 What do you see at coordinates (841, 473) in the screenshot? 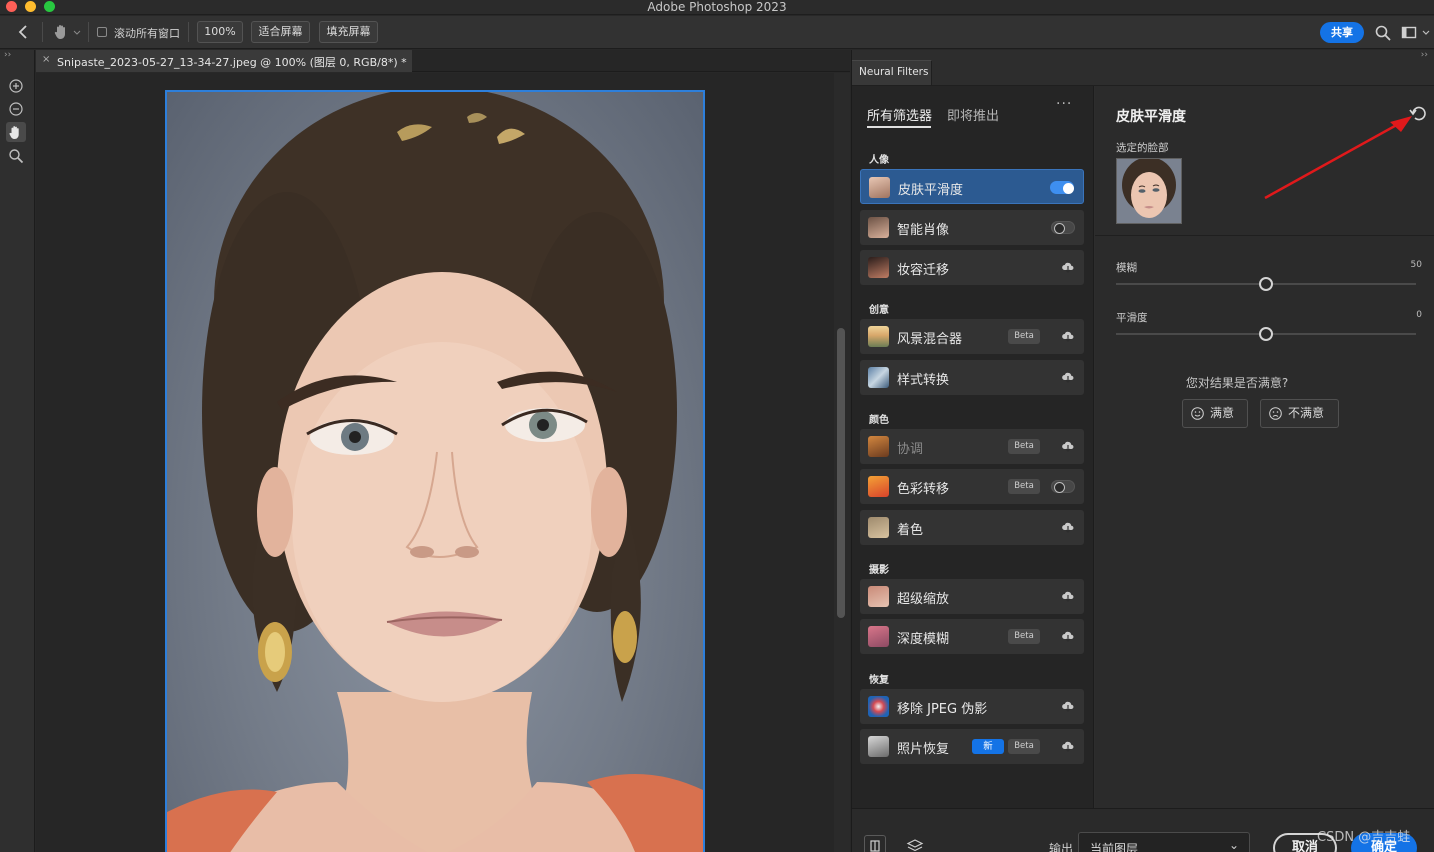
I see `scrollbar-thumb` at bounding box center [841, 473].